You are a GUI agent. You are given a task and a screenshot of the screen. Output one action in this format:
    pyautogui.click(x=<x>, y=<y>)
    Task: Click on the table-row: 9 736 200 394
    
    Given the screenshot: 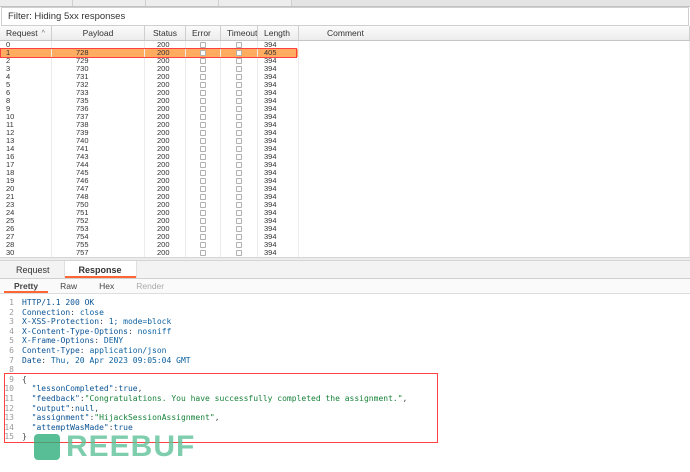 What is the action you would take?
    pyautogui.click(x=345, y=109)
    